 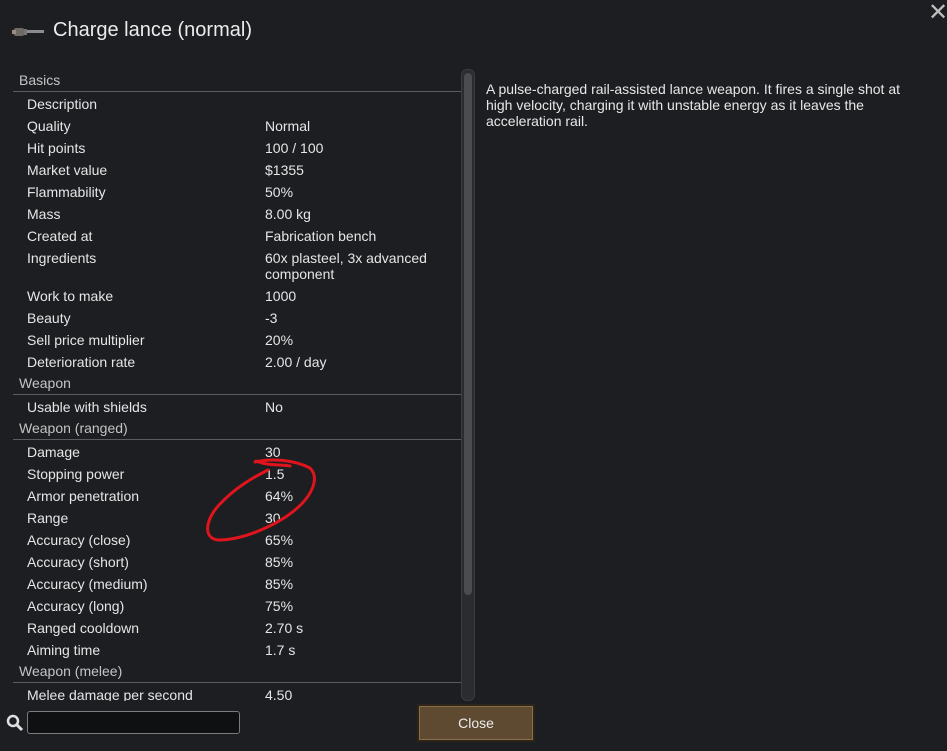 I want to click on scrollbar, so click(x=468, y=385).